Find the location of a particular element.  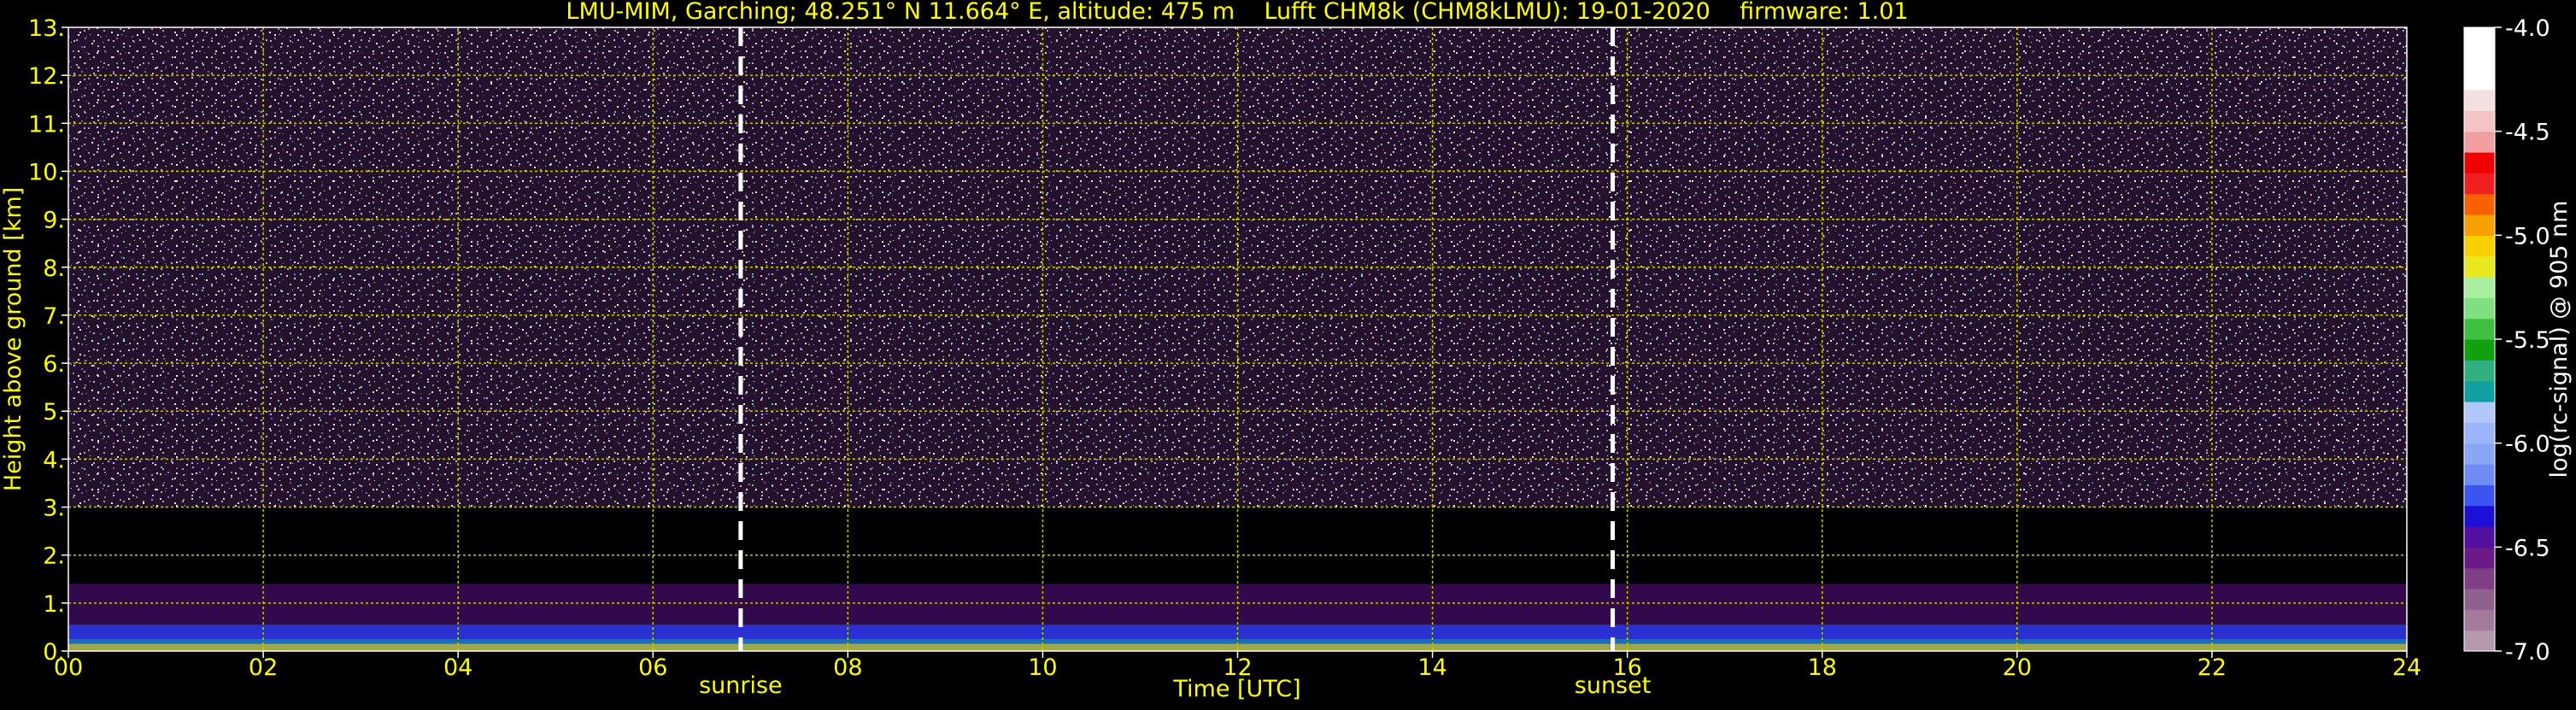

x-tick-label: 22 is located at coordinates (2212, 667).